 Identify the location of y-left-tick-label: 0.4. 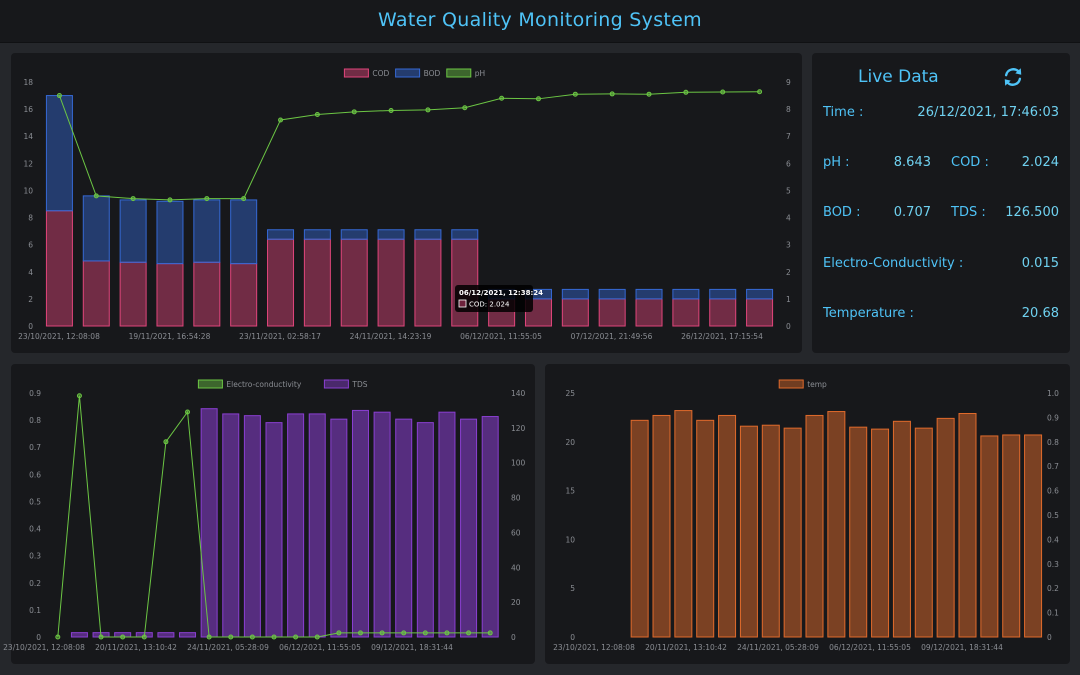
(35, 529).